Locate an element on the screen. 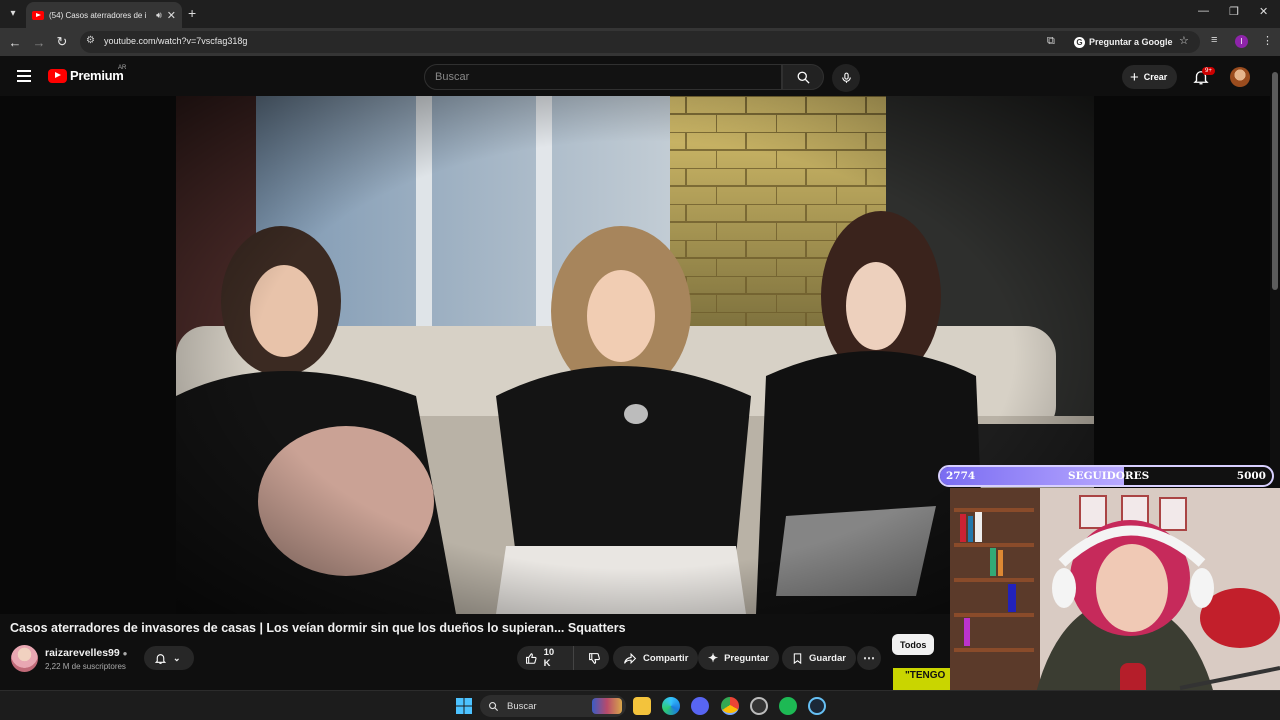 The height and width of the screenshot is (720, 1280). google-icon: G is located at coordinates (1079, 42).